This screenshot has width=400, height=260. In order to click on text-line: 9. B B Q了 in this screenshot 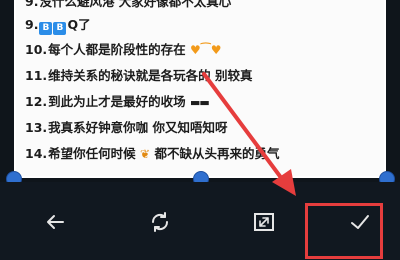, I will do `click(58, 26)`.